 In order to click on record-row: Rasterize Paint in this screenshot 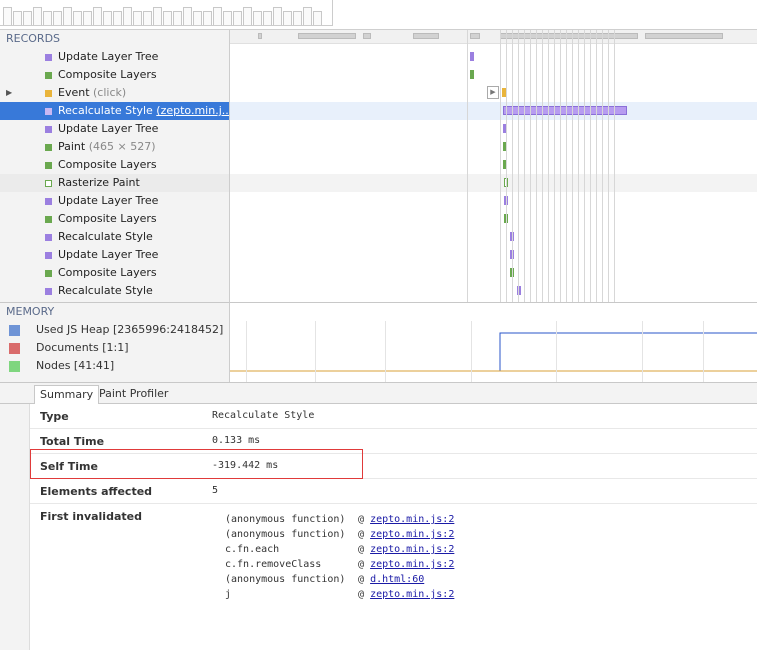, I will do `click(114, 183)`.